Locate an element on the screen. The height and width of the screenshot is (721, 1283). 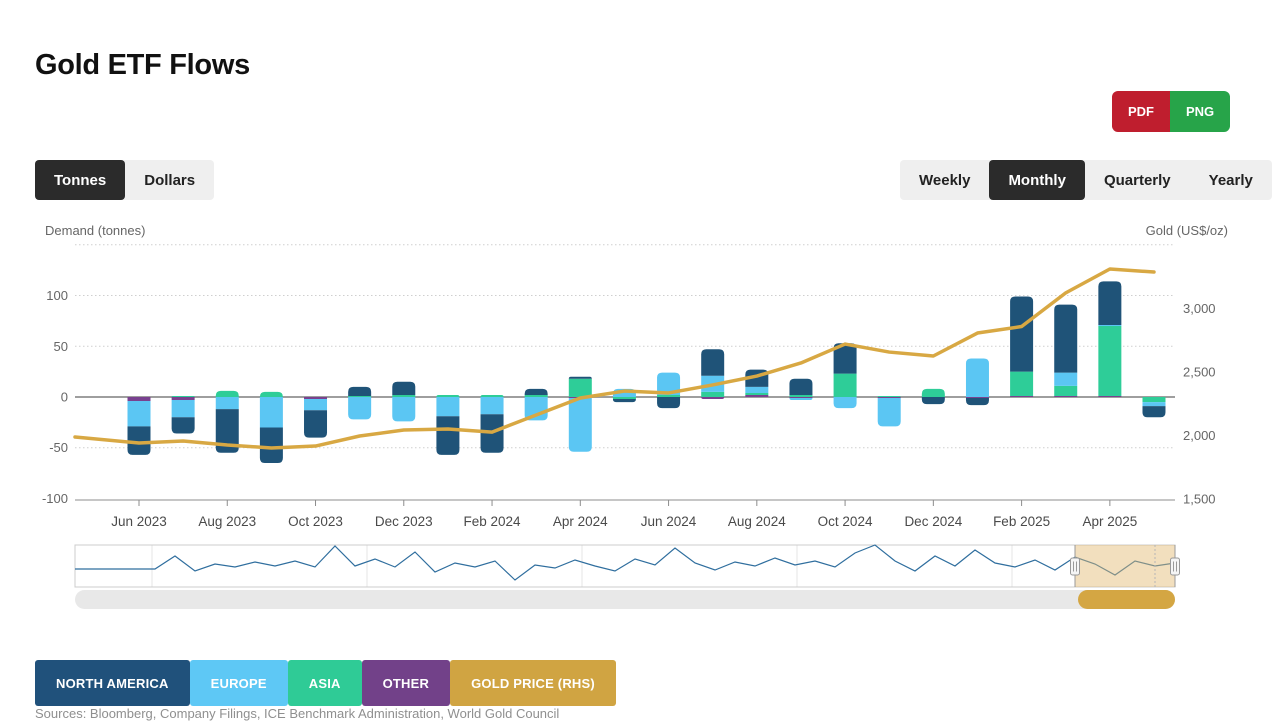
navigator-sparkline is located at coordinates (625, 562).